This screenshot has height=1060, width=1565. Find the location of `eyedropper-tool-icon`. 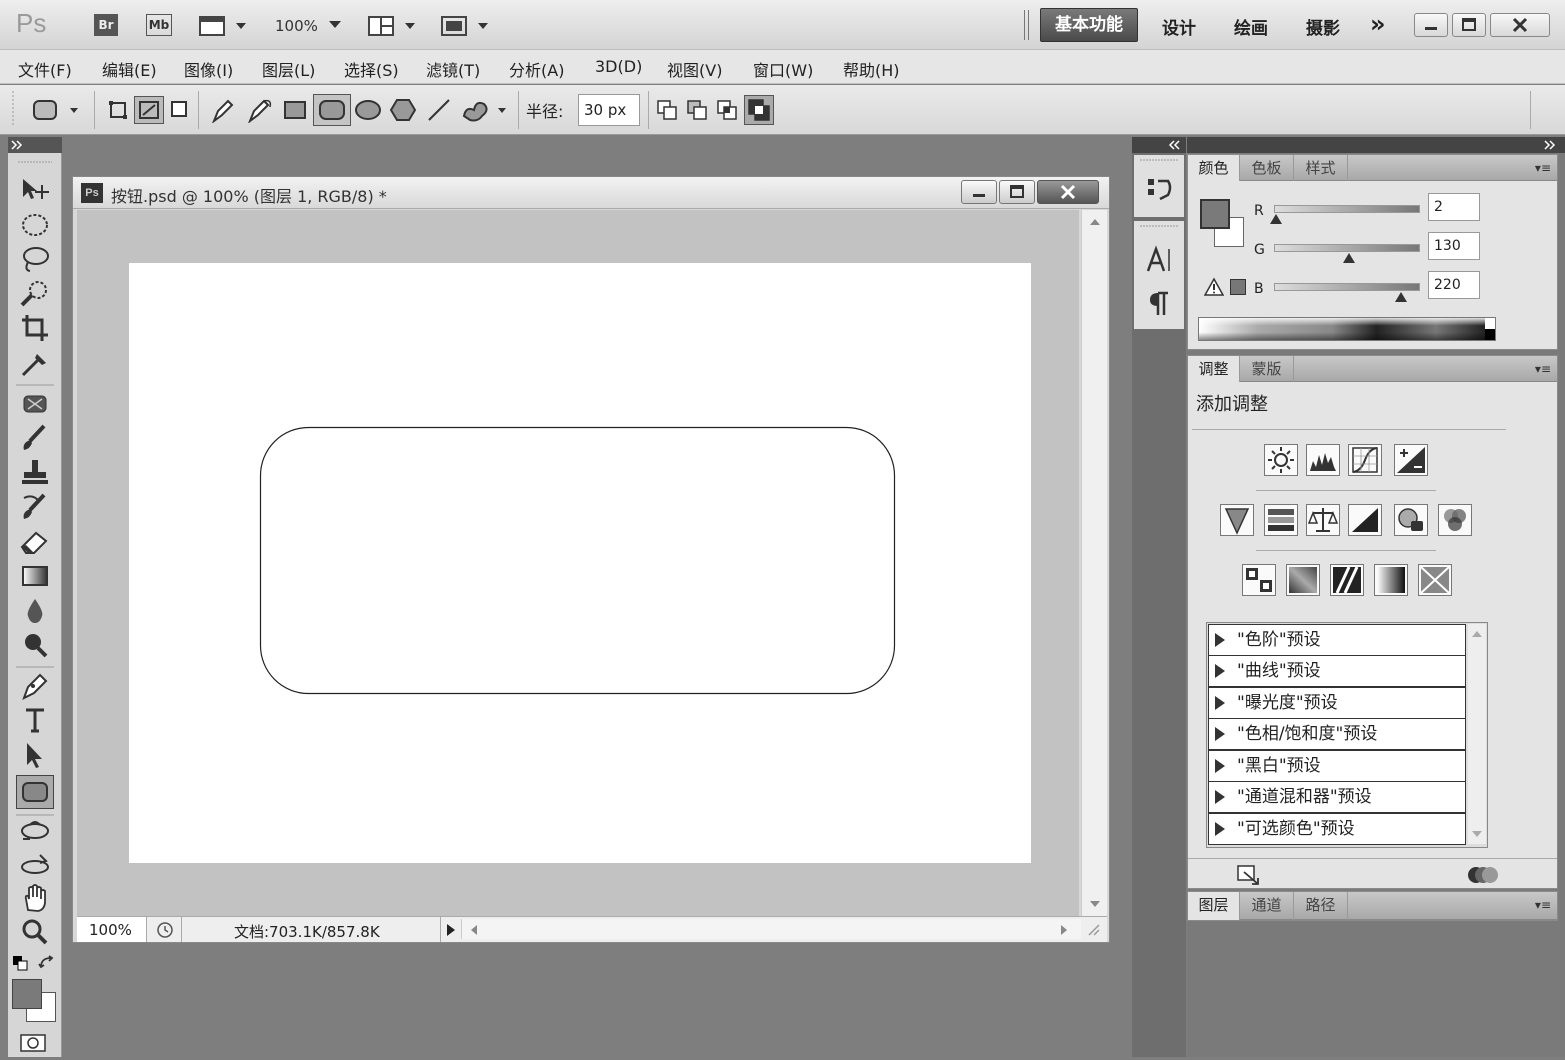

eyedropper-tool-icon is located at coordinates (35, 363).